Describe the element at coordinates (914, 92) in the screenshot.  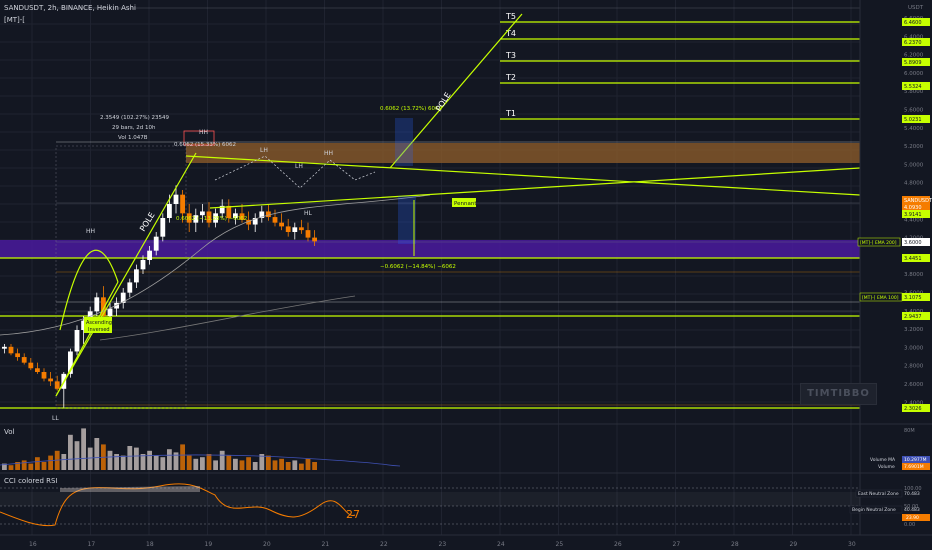
I see `price-tick: 5.8000` at that location.